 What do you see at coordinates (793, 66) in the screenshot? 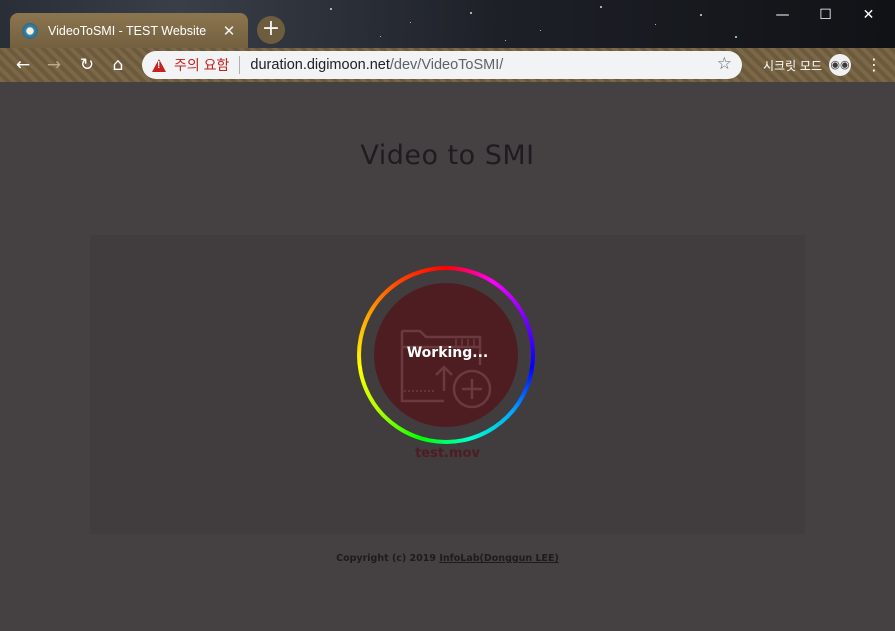
I see `incognito-label: 시크릿 모드` at bounding box center [793, 66].